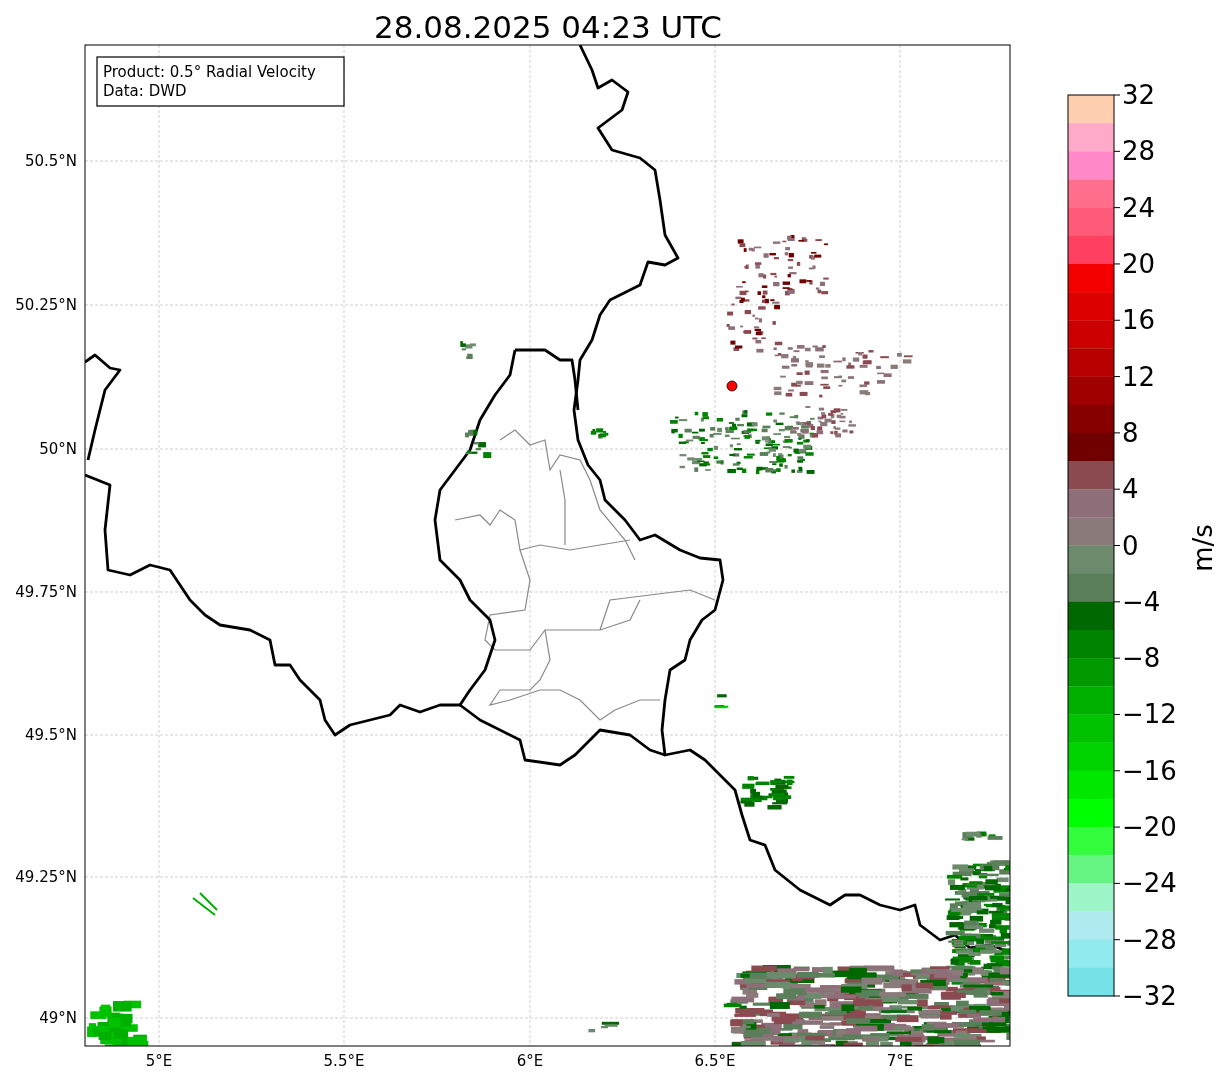  What do you see at coordinates (548, 27) in the screenshot?
I see `chart-title: 28.08.2025 04:23 UTC` at bounding box center [548, 27].